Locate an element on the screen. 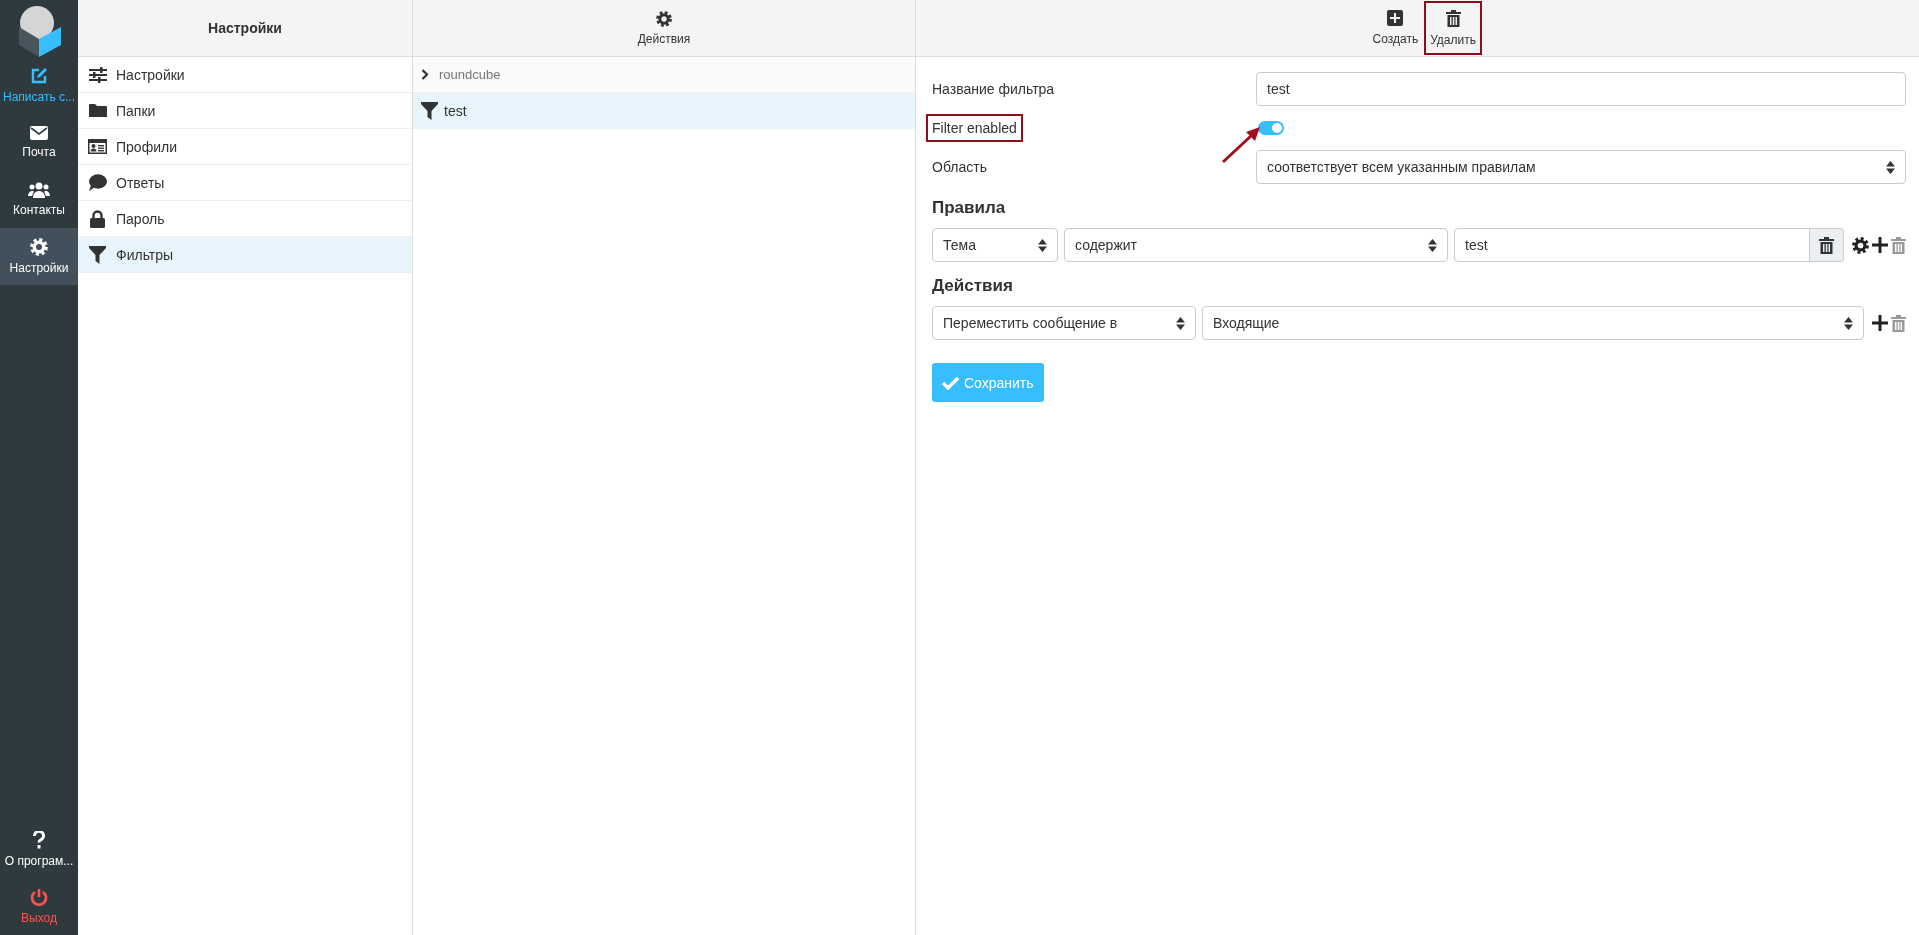 The image size is (1919, 935). create-button: Создать is located at coordinates (1395, 28).